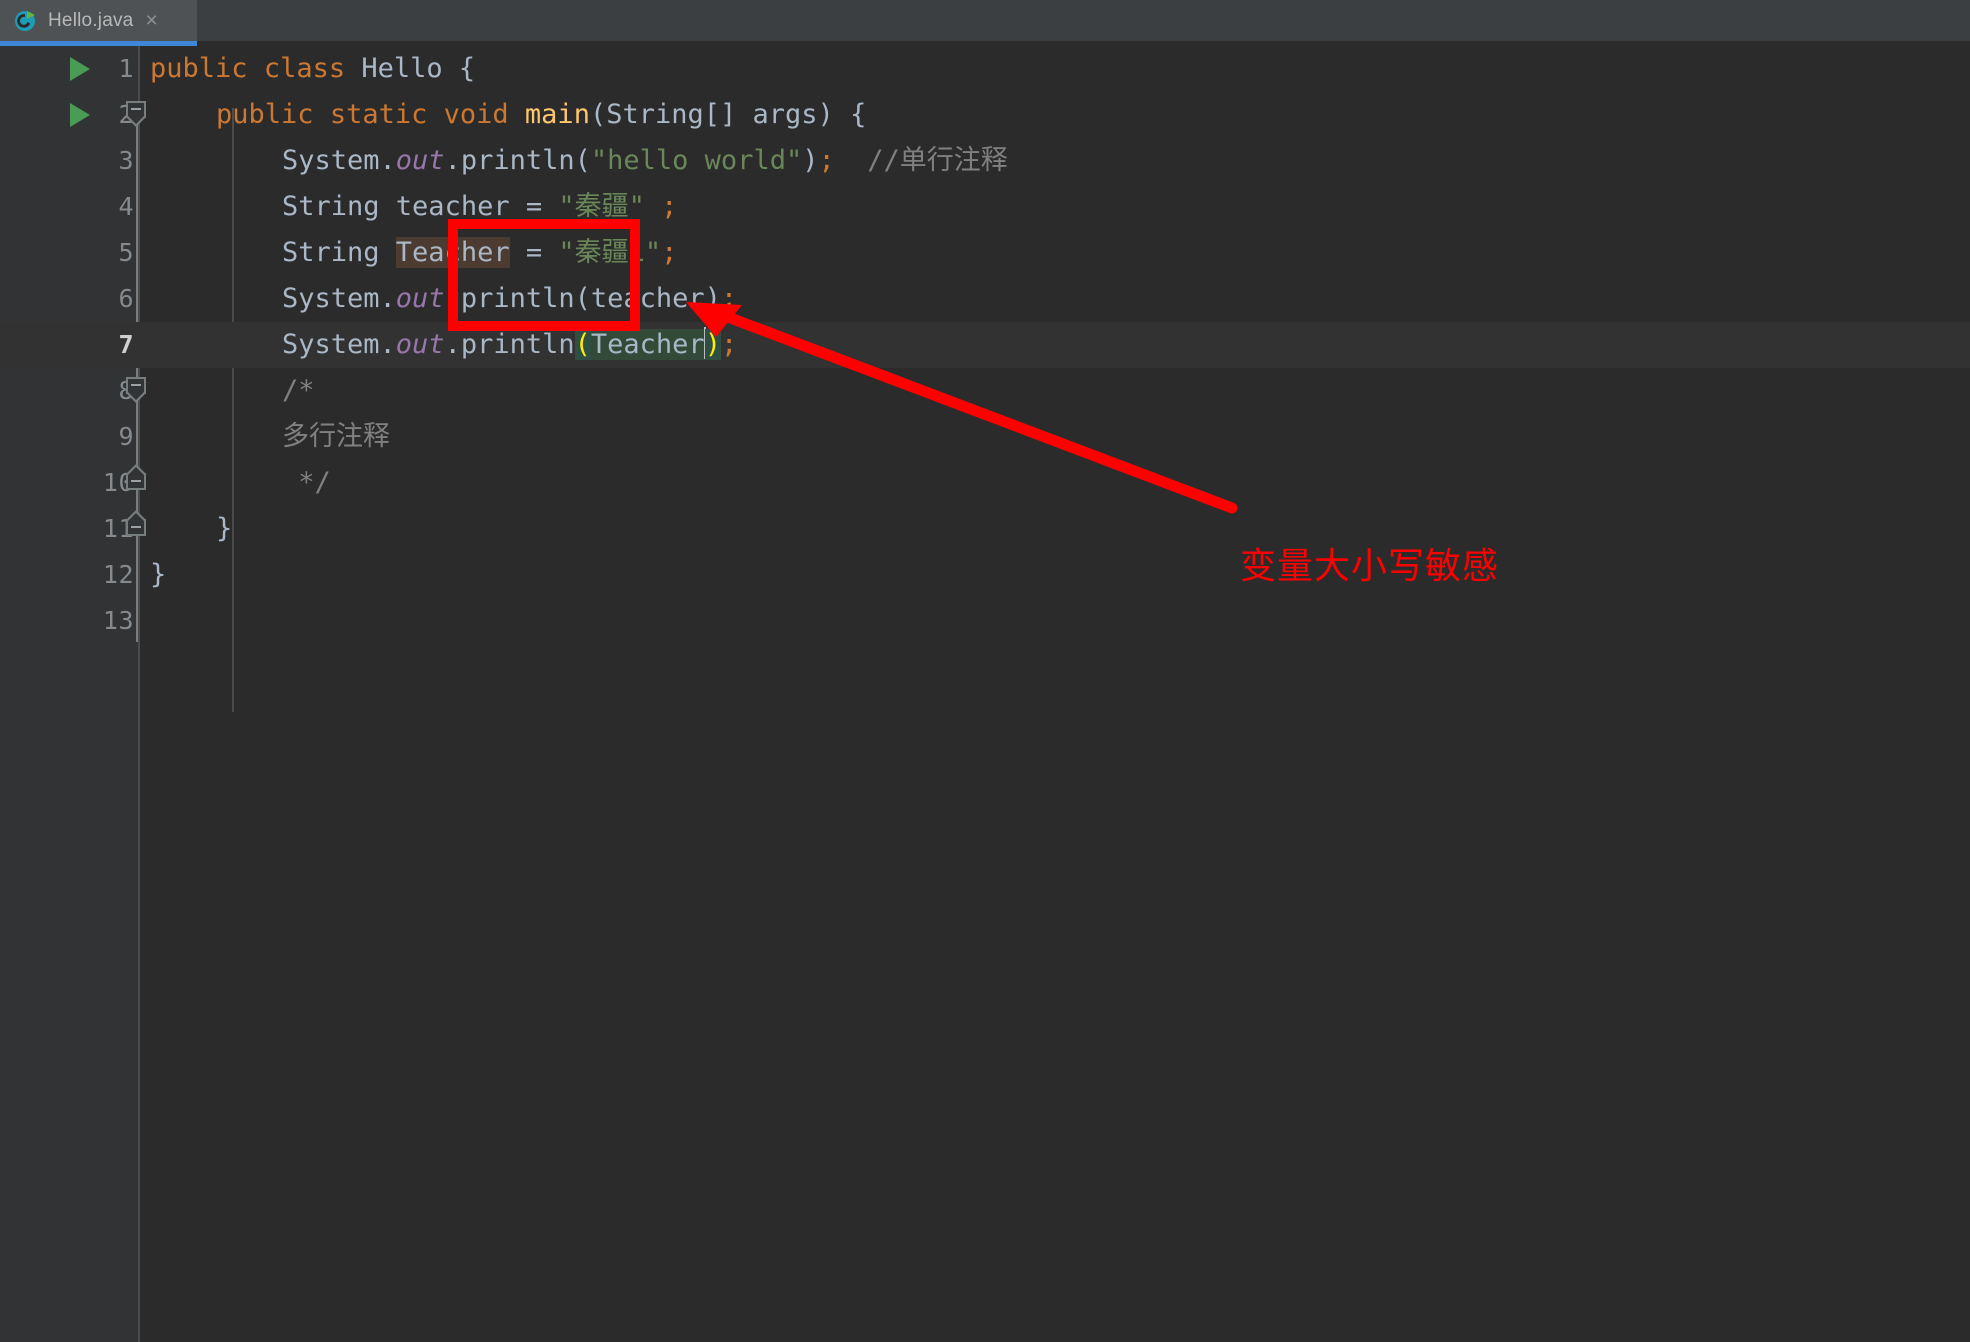  Describe the element at coordinates (985, 483) in the screenshot. I see `code-line-10: 10 */` at that location.